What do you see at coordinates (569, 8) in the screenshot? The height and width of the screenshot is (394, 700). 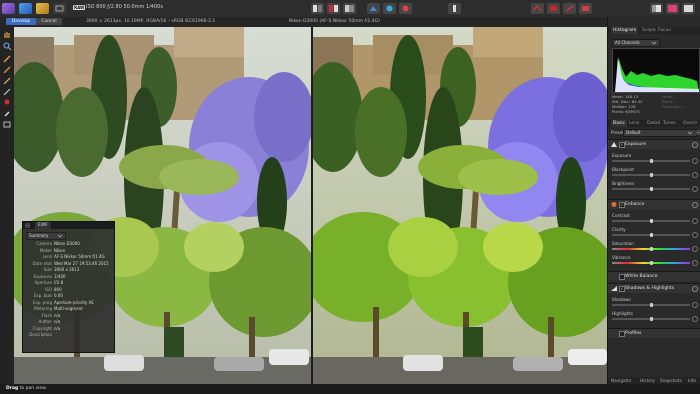 I see `overlay-paint-icon` at bounding box center [569, 8].